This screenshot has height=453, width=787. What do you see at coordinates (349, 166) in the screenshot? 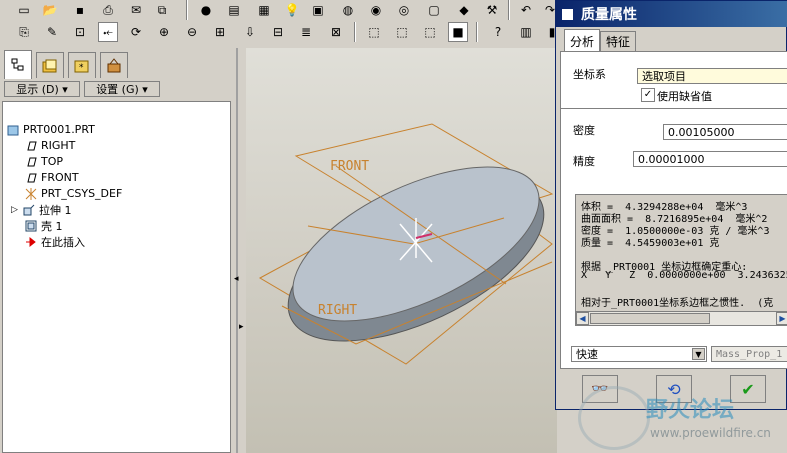
I see `front-plane-label: FRONT` at bounding box center [349, 166].